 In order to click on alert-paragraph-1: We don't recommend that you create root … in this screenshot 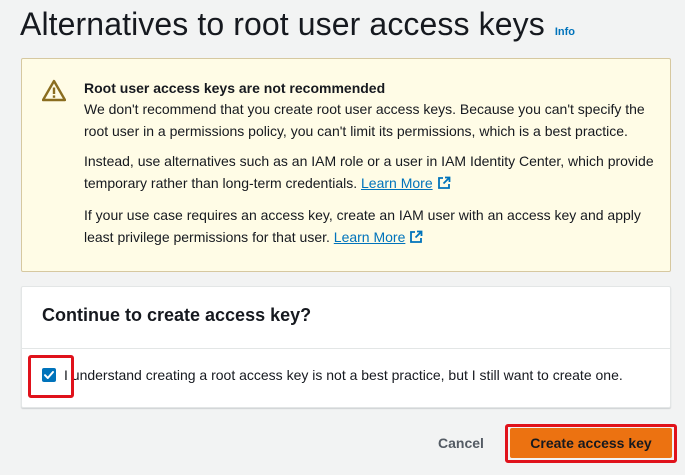, I will do `click(371, 120)`.